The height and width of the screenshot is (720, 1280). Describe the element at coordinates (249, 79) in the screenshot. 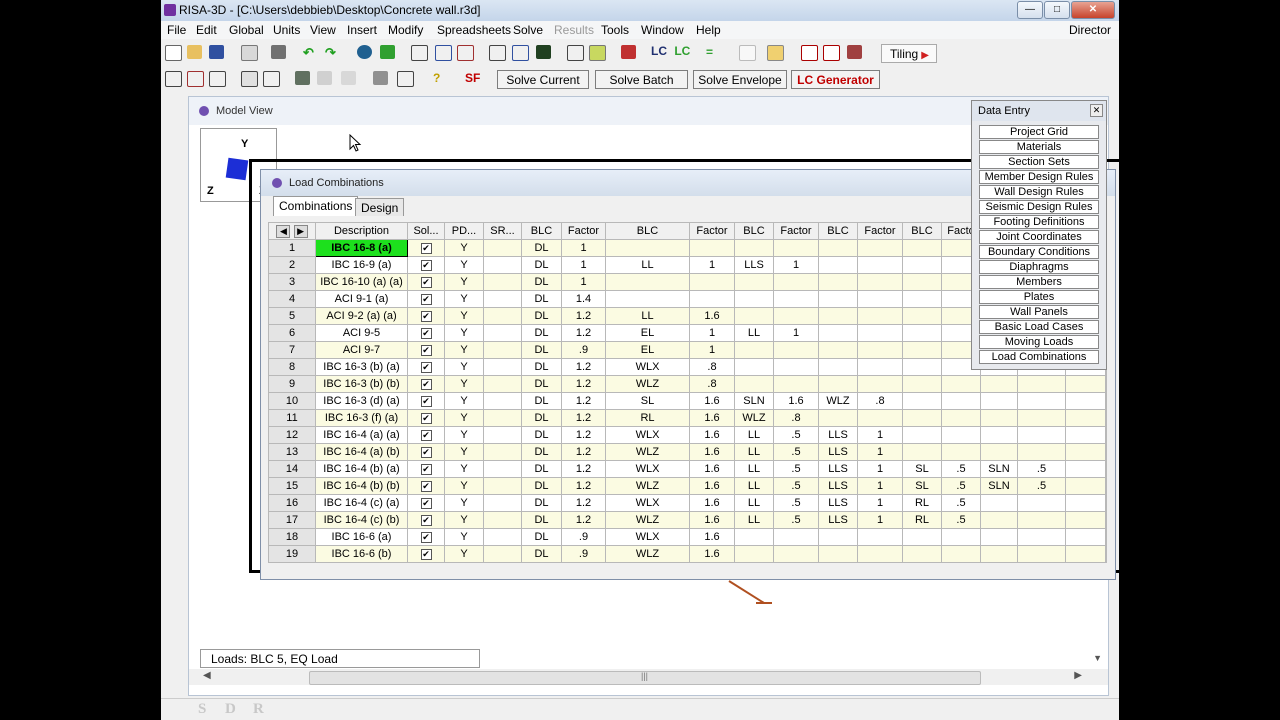

I see `display-icon` at that location.